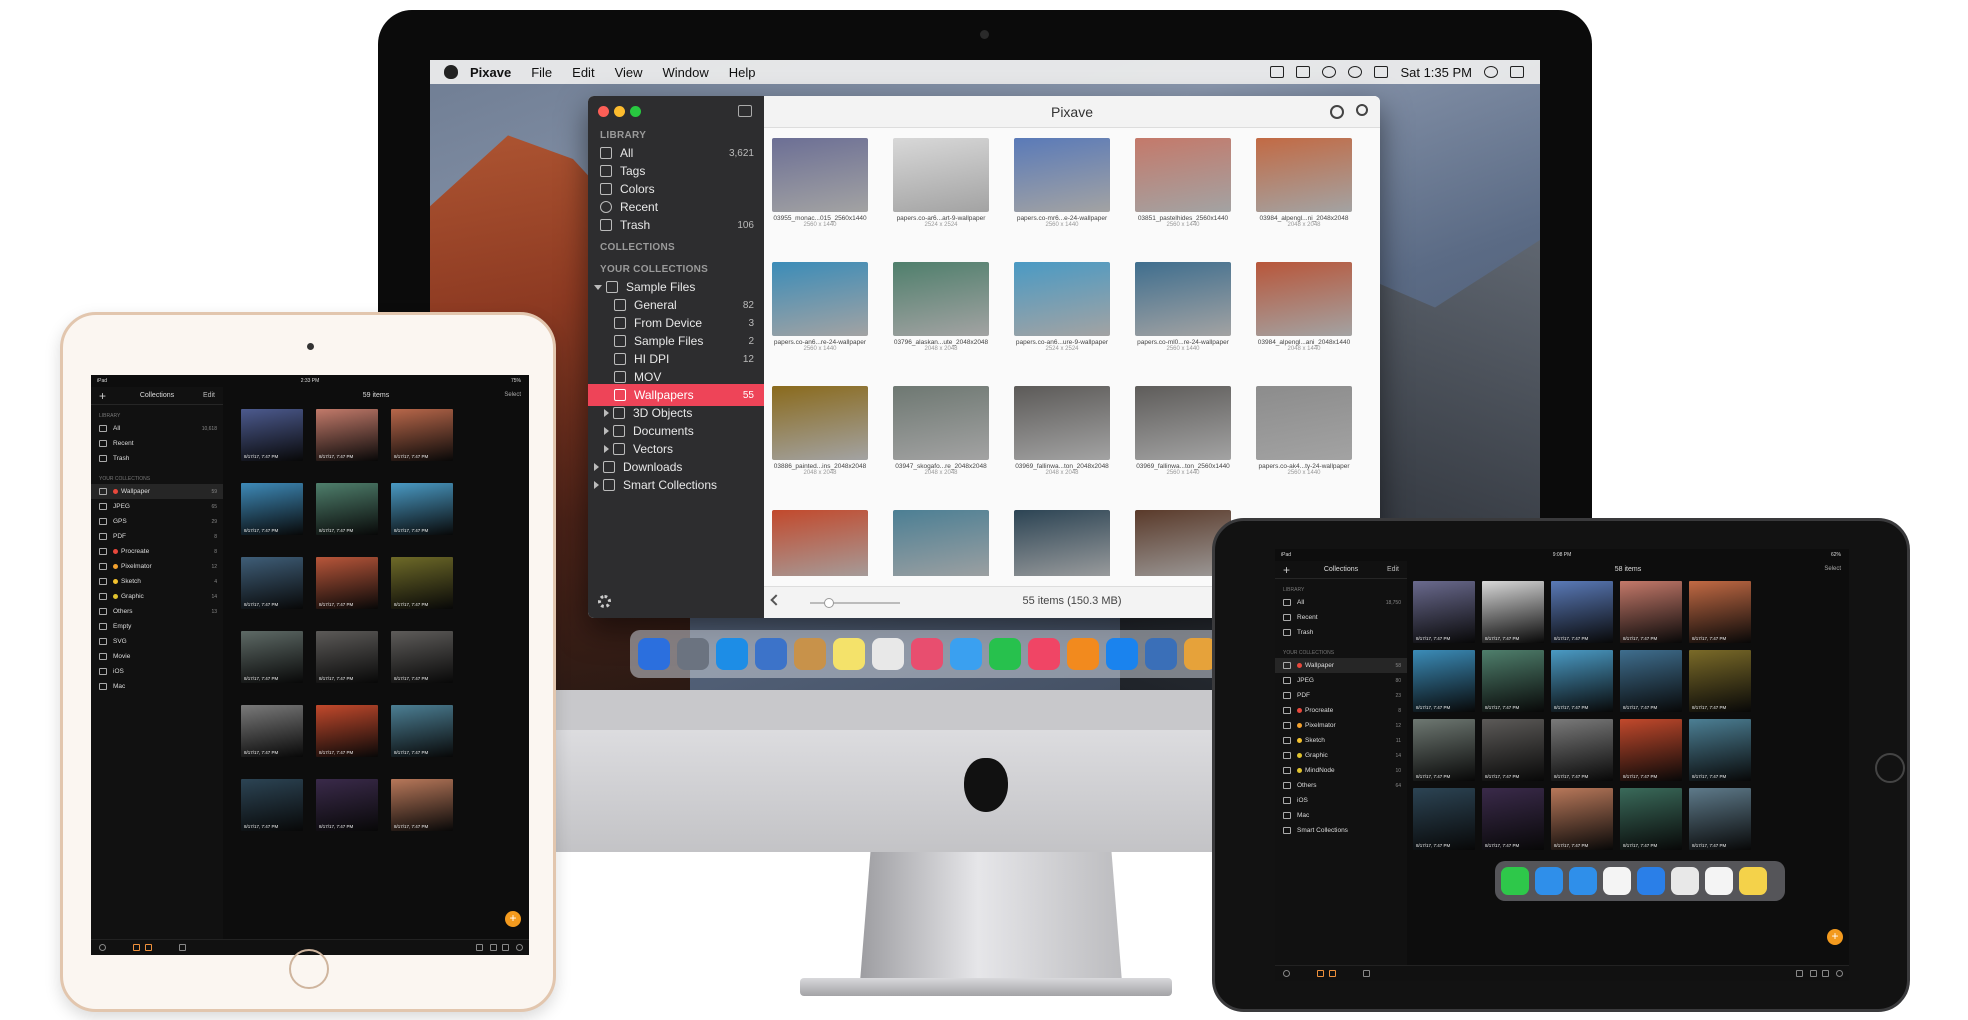 Image resolution: width=1968 pixels, height=1020 pixels. Describe the element at coordinates (1303, 72) in the screenshot. I see `airplay-icon` at that location.